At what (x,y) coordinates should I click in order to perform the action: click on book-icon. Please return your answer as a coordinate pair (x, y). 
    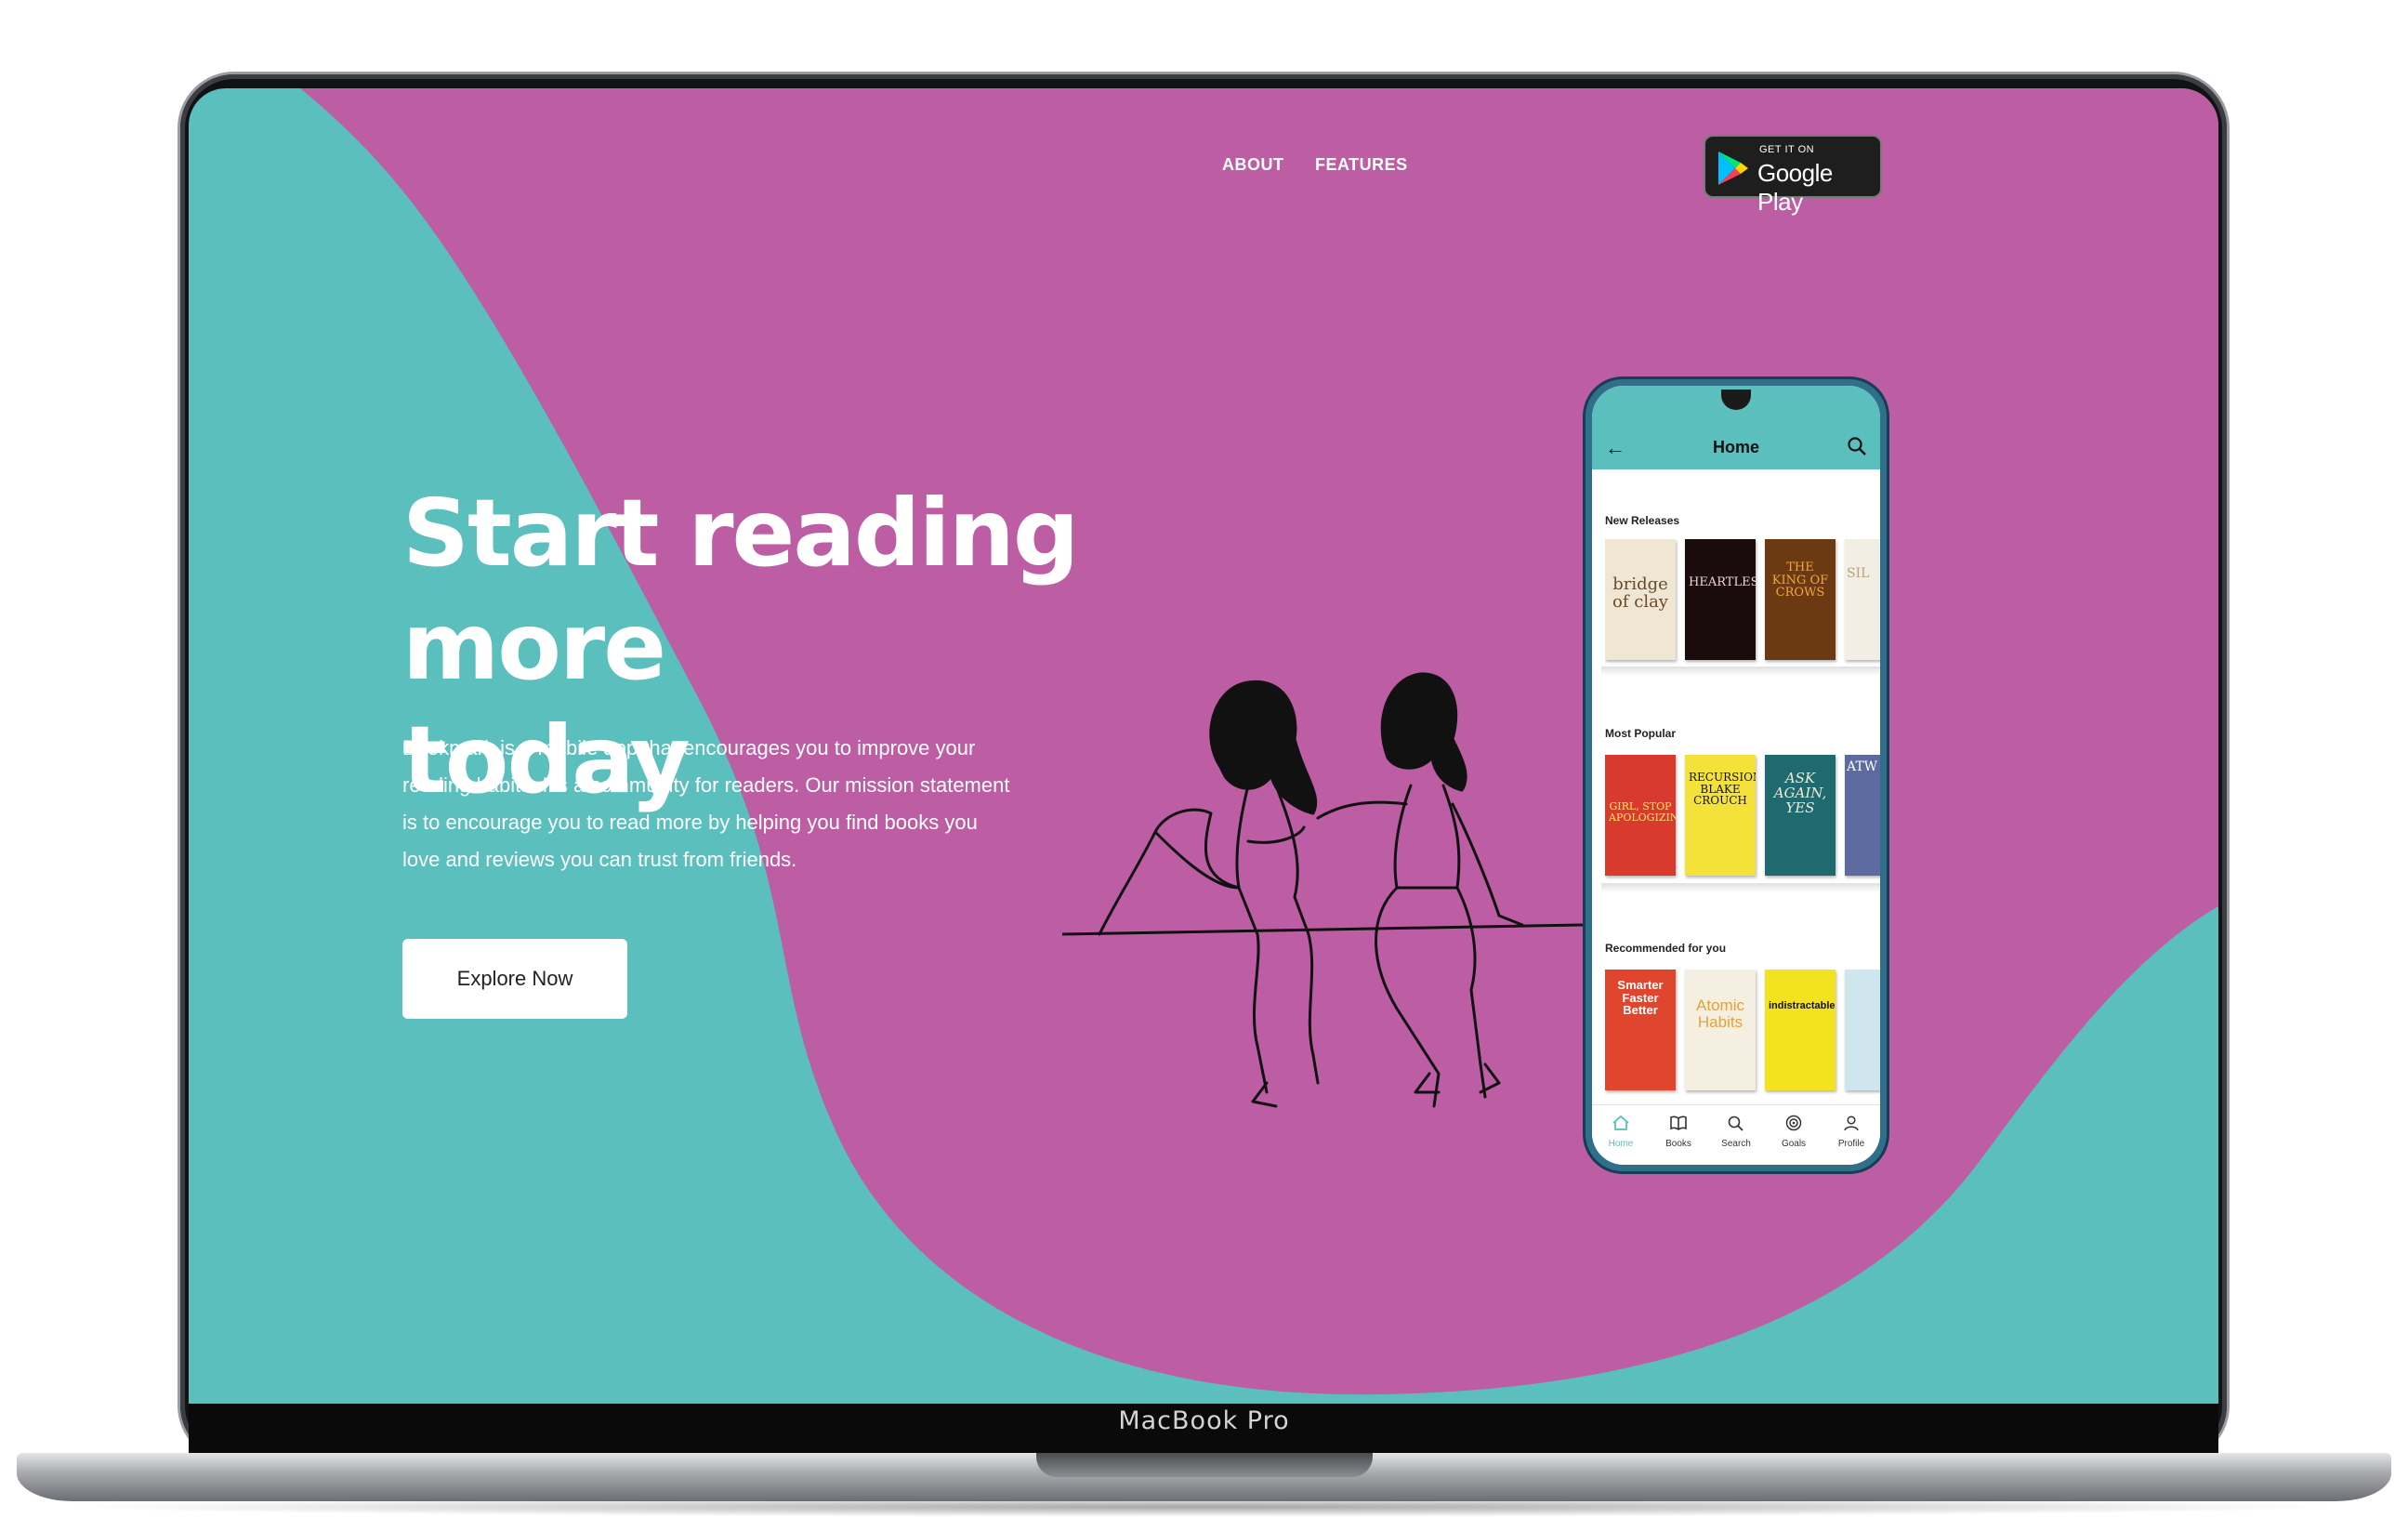
    Looking at the image, I should click on (1678, 1122).